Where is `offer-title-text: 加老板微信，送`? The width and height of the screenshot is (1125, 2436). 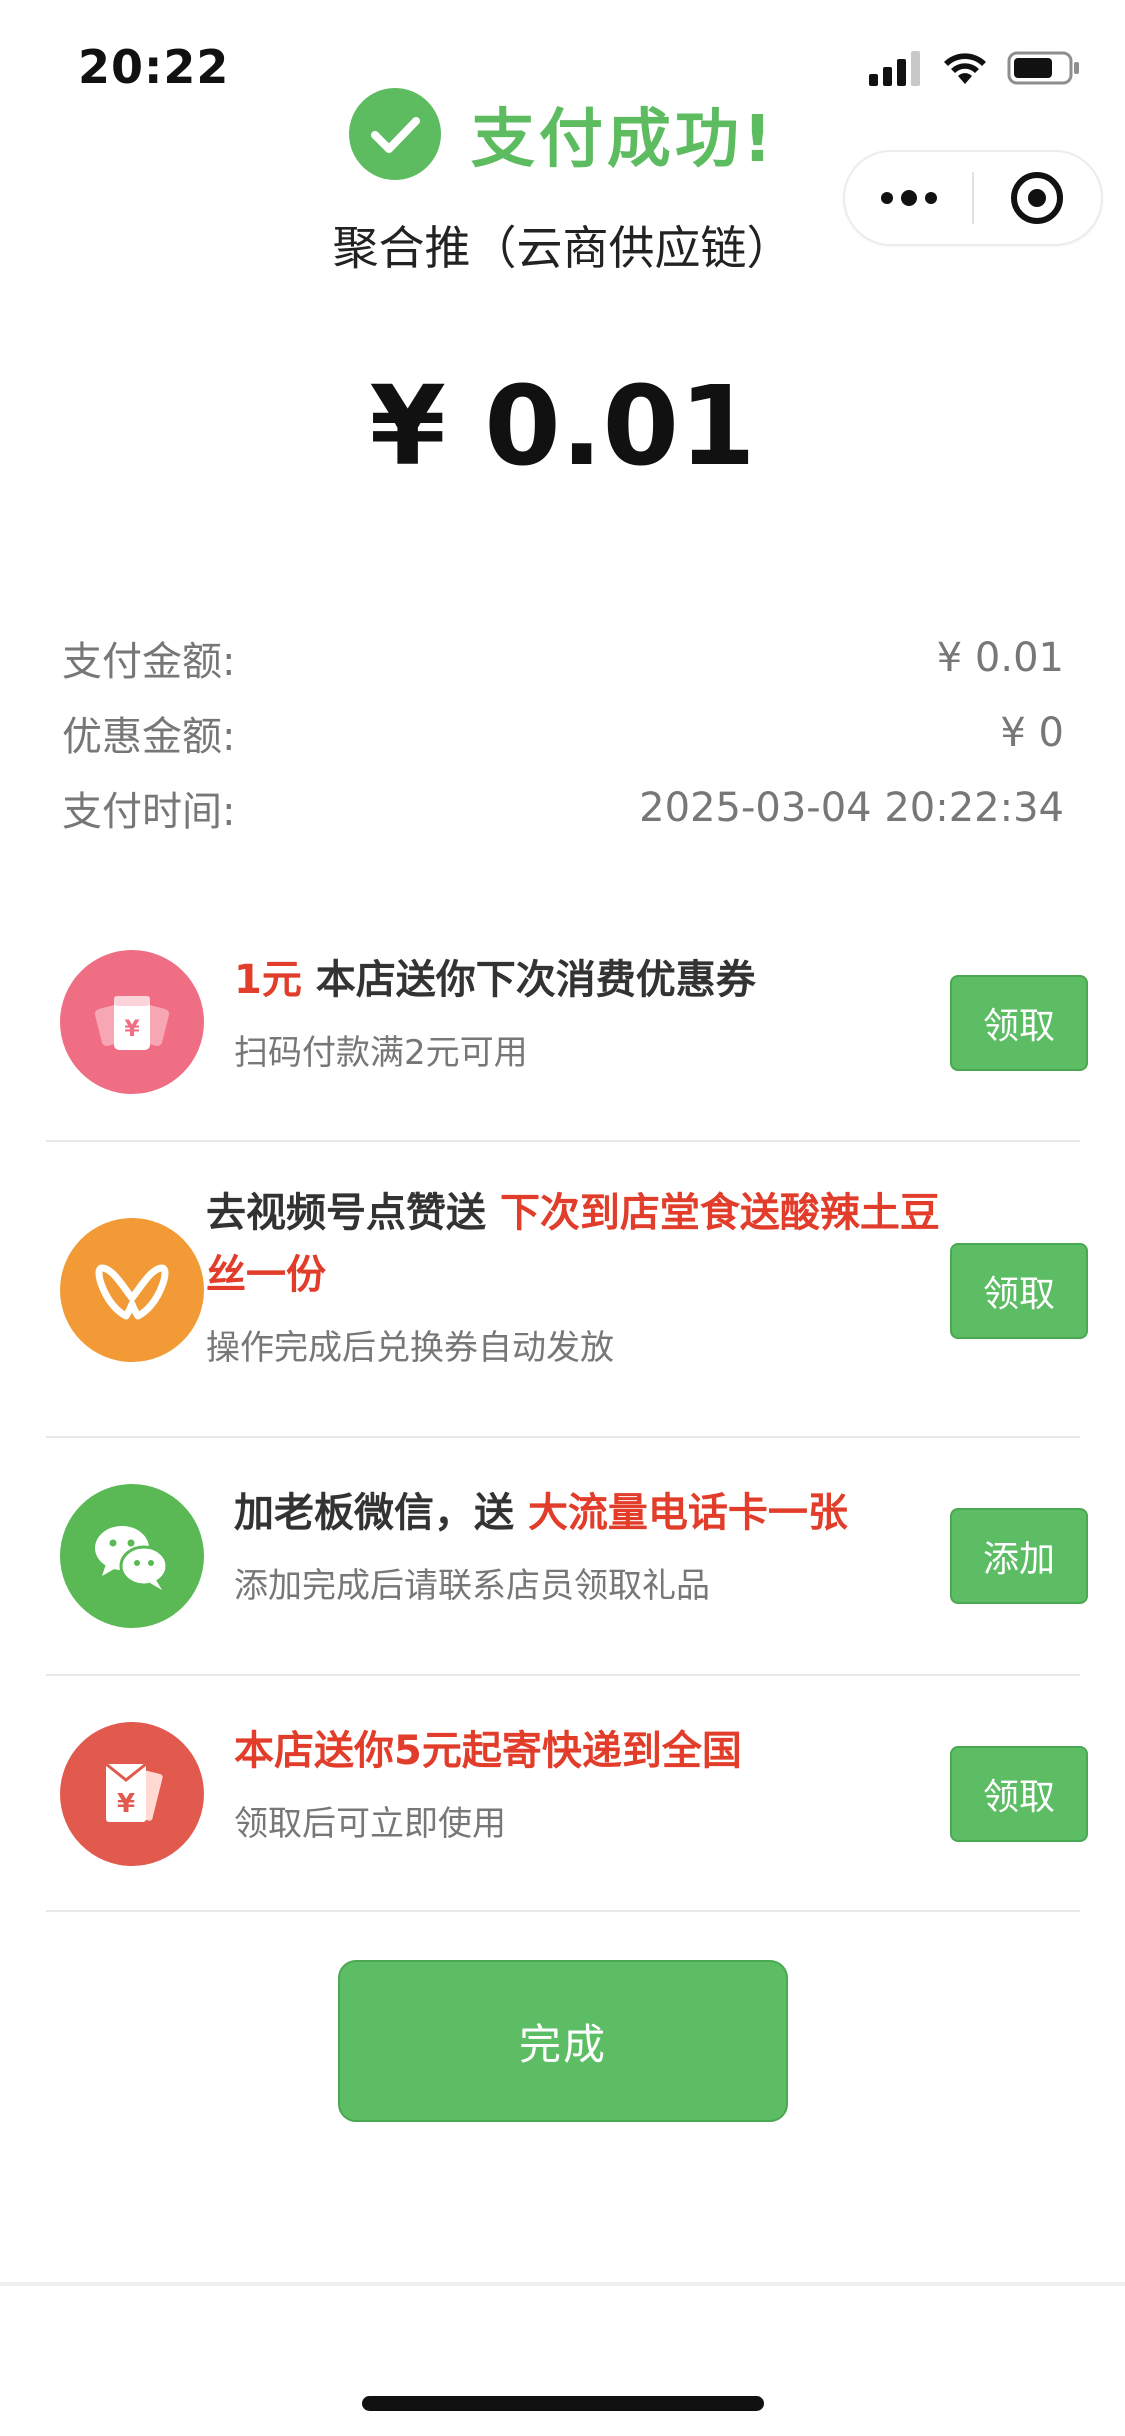
offer-title-text: 加老板微信，送 is located at coordinates (381, 1513).